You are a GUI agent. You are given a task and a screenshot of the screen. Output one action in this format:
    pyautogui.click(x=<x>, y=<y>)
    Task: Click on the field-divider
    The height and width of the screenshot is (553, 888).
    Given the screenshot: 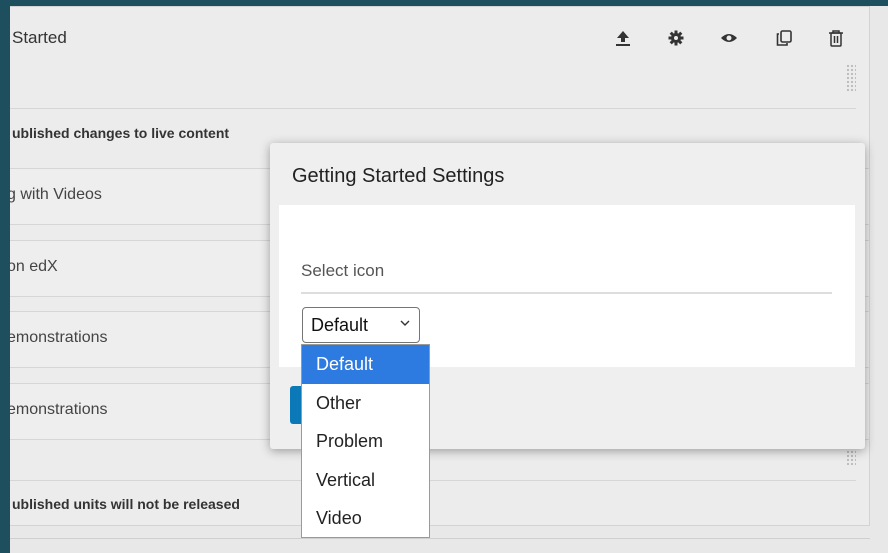 What is the action you would take?
    pyautogui.click(x=566, y=293)
    